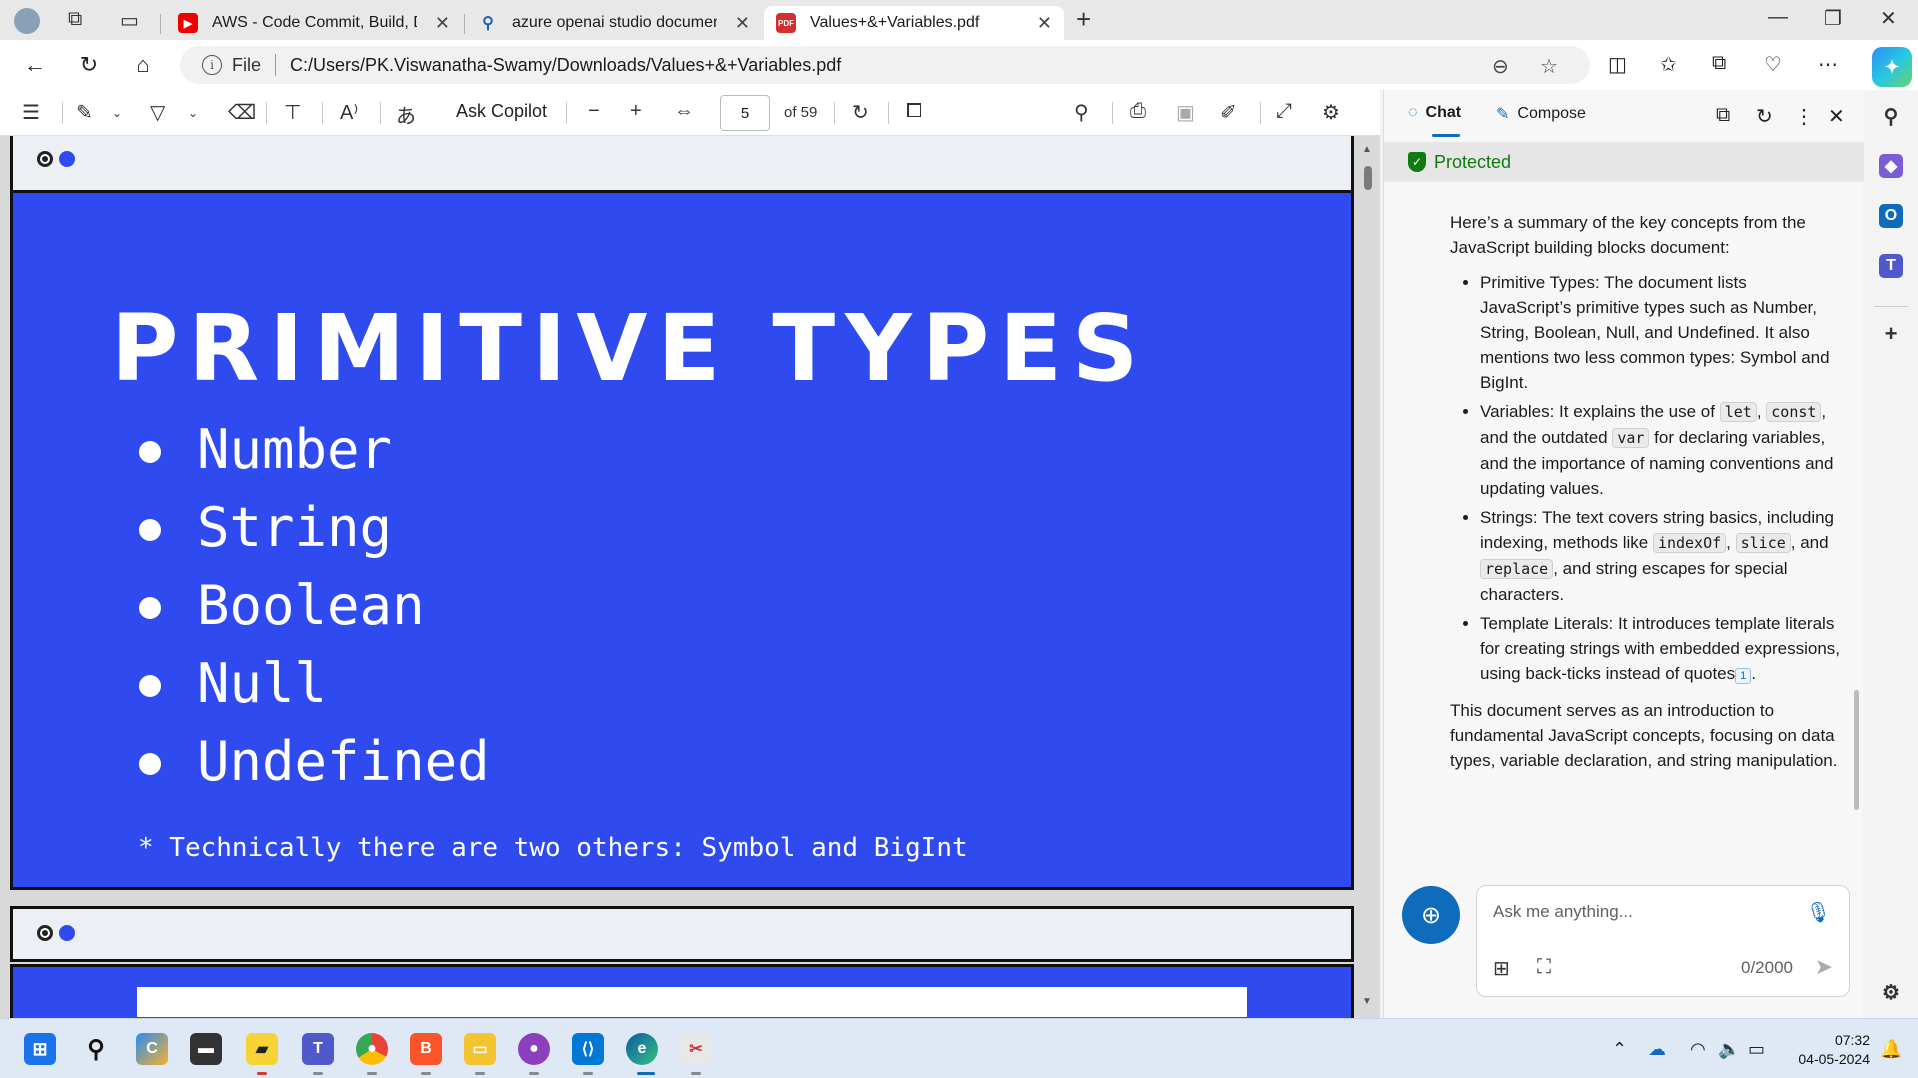  Describe the element at coordinates (1083, 19) in the screenshot. I see `new-tab-button: +` at that location.